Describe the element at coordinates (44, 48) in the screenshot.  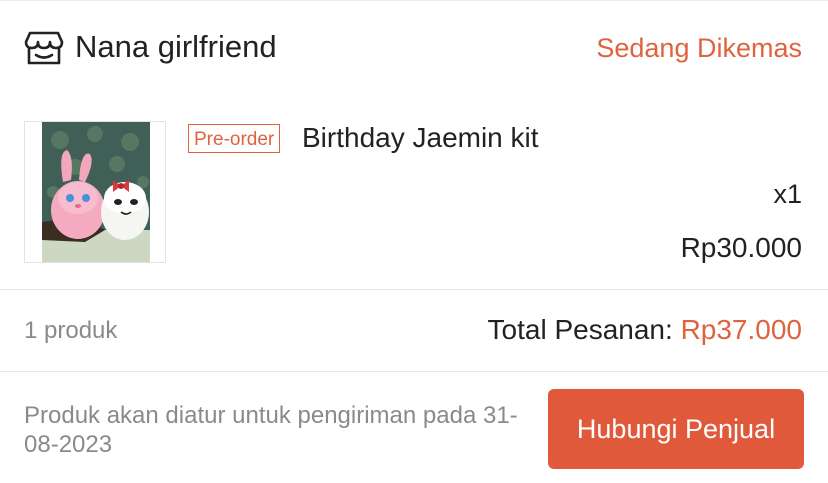
I see `shop-icon` at that location.